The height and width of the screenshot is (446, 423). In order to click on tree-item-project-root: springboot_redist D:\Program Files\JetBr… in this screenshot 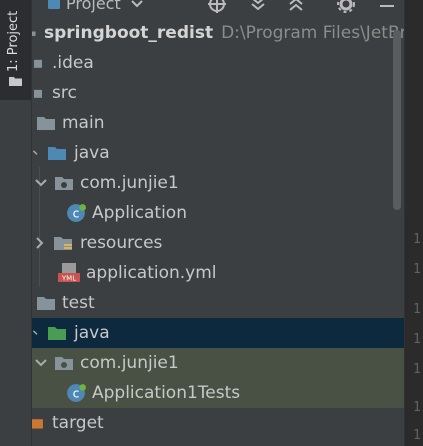, I will do `click(218, 33)`.